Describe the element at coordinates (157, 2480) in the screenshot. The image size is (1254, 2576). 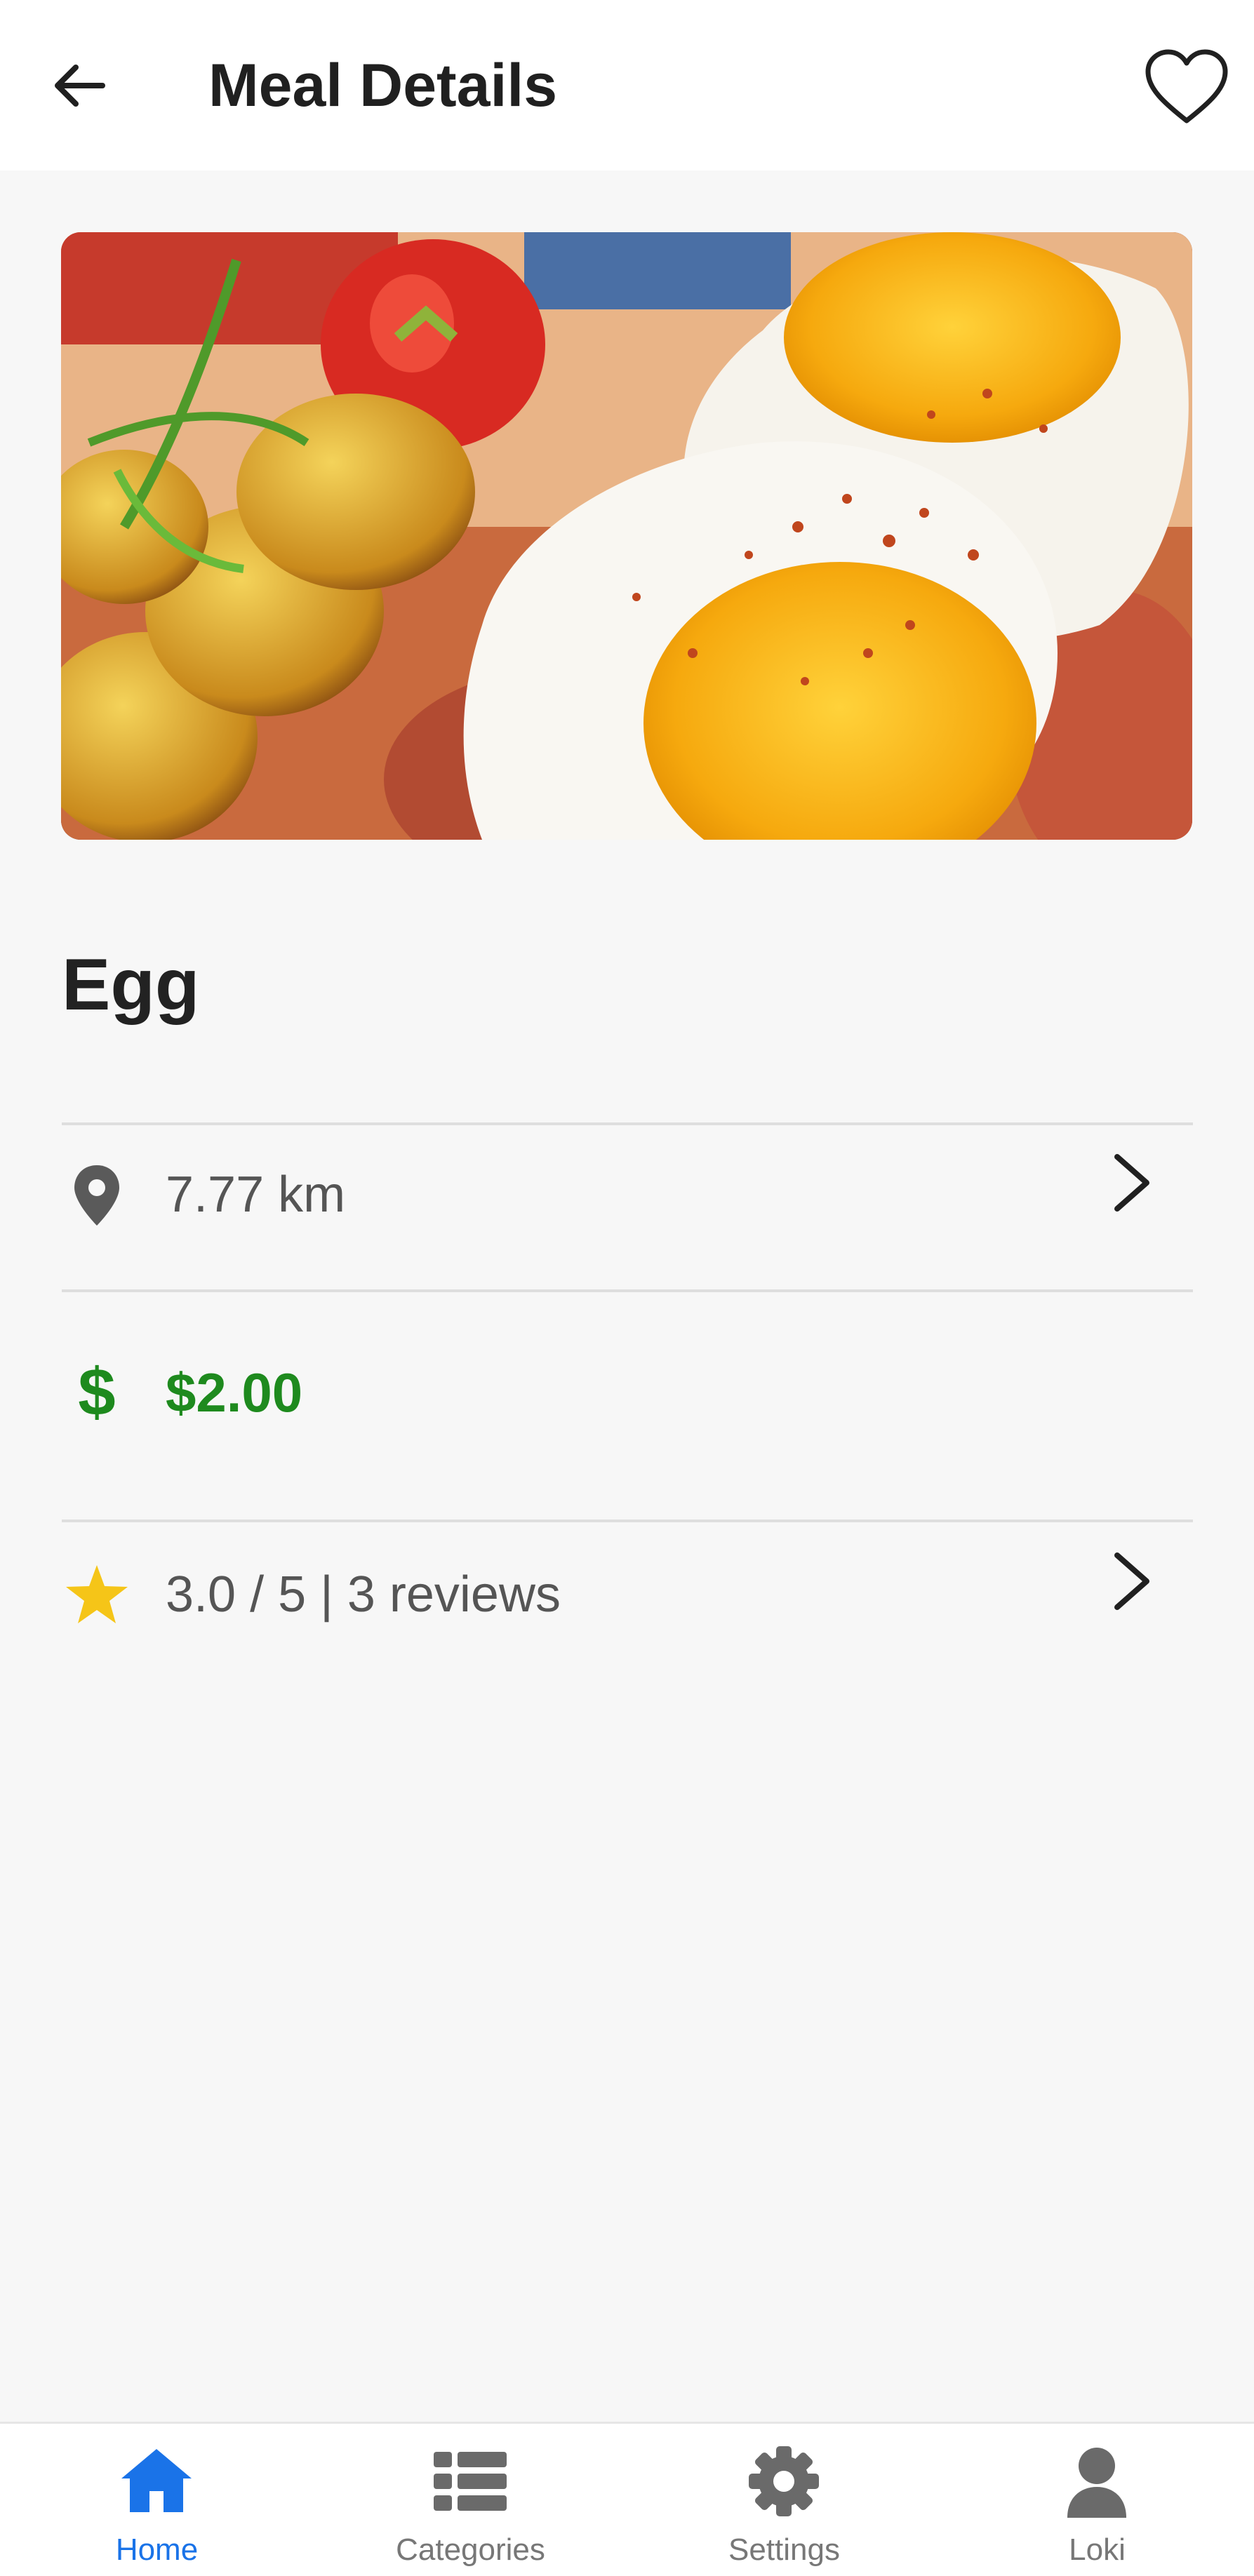
I see `home-icon` at that location.